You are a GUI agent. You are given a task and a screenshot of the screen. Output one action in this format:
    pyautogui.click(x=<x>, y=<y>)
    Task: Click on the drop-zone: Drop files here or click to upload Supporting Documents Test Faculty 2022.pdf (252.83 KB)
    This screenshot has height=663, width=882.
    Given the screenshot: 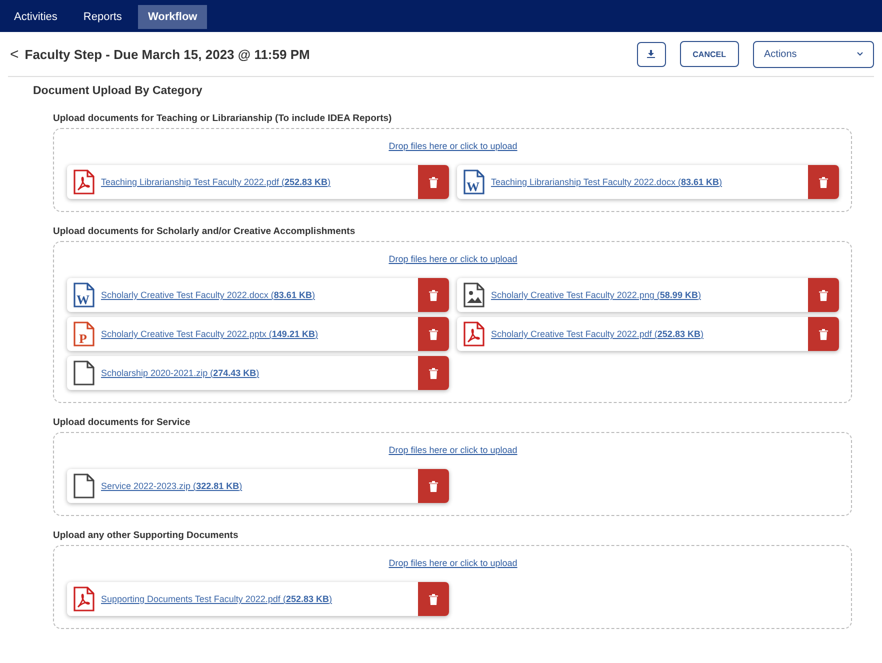 What is the action you would take?
    pyautogui.click(x=452, y=587)
    